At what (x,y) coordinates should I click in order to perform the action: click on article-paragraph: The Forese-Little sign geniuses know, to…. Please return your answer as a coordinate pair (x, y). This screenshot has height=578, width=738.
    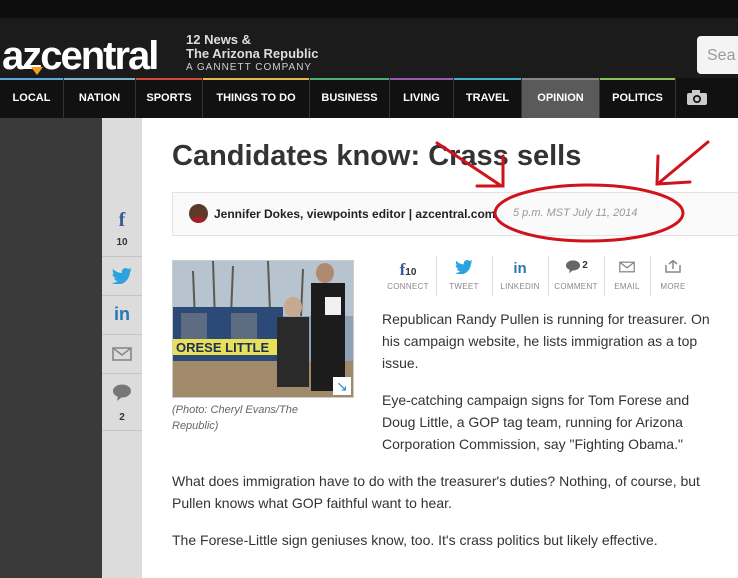
    Looking at the image, I should click on (415, 540).